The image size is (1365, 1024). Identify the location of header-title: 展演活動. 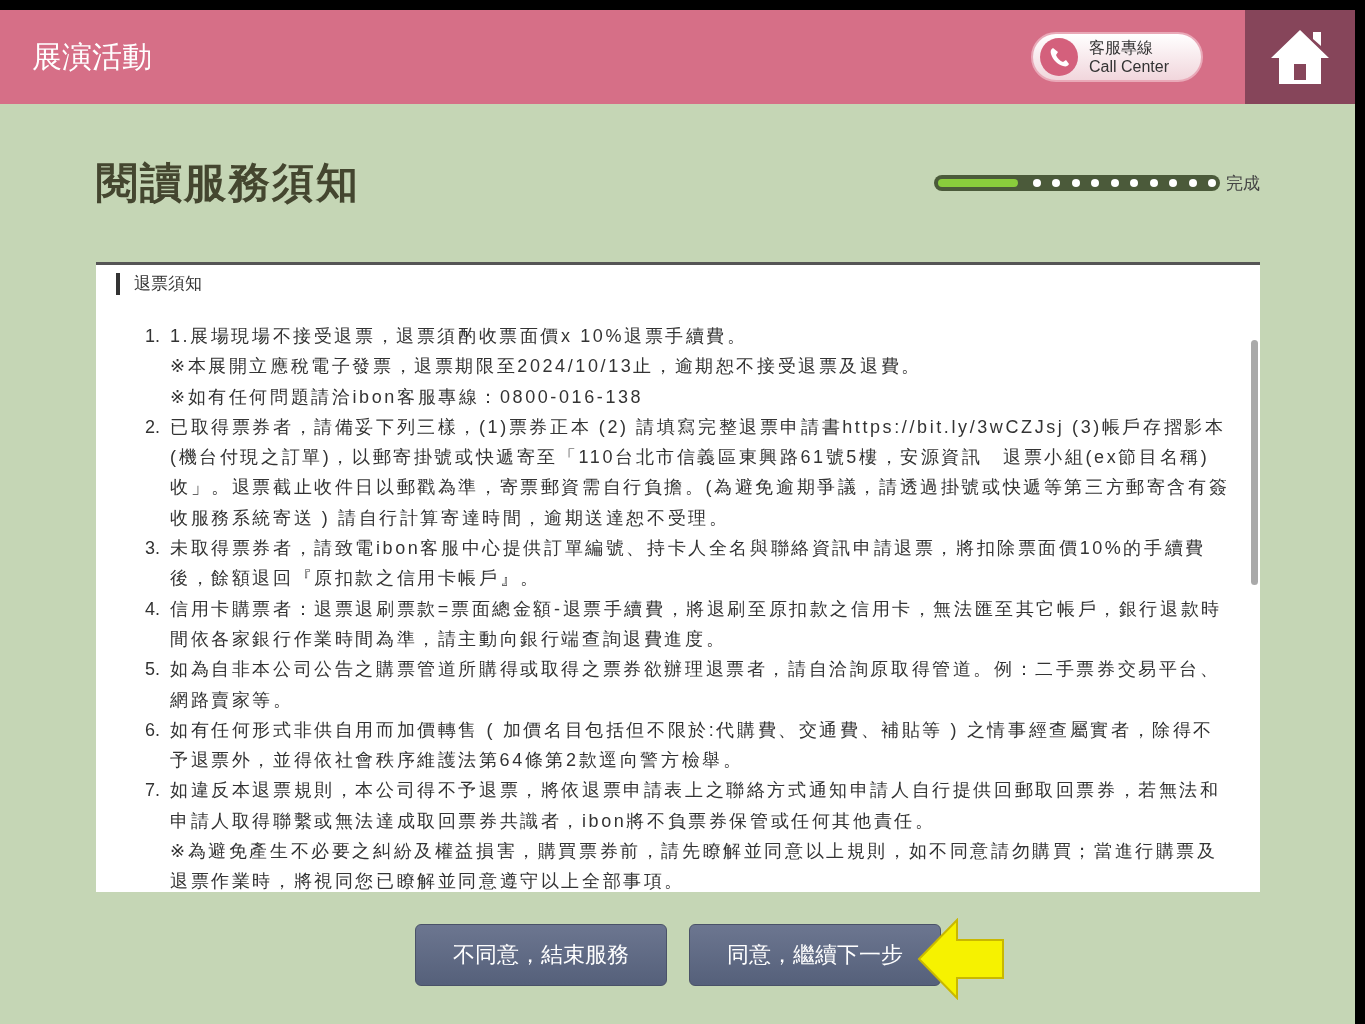
(92, 56).